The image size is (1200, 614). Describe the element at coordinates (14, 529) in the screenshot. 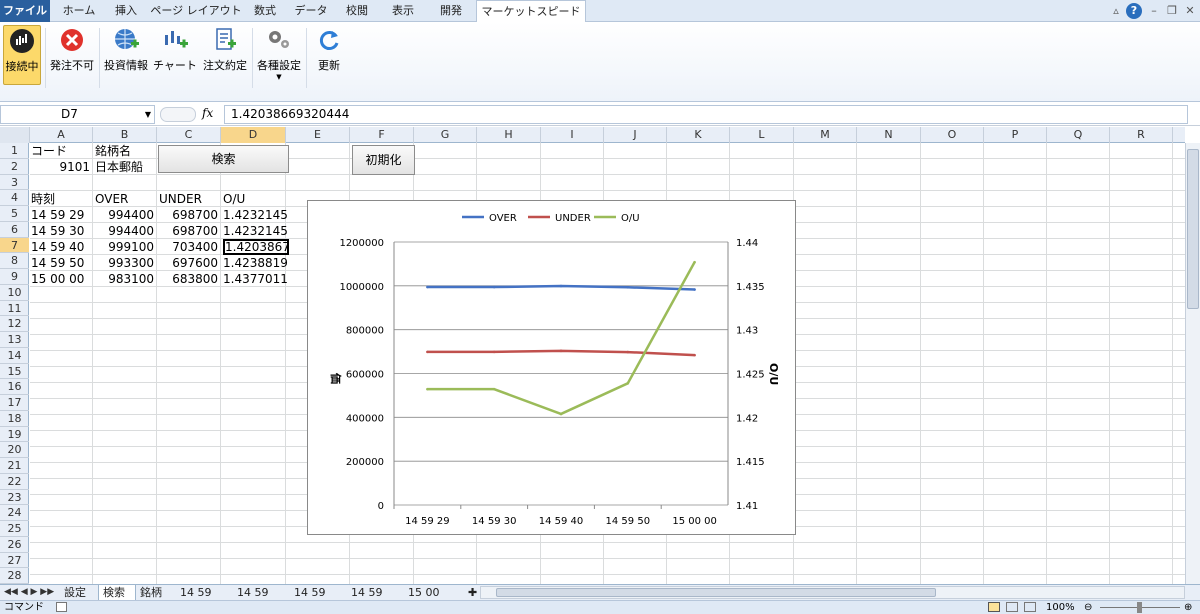

I see `row-header-25: 25` at that location.